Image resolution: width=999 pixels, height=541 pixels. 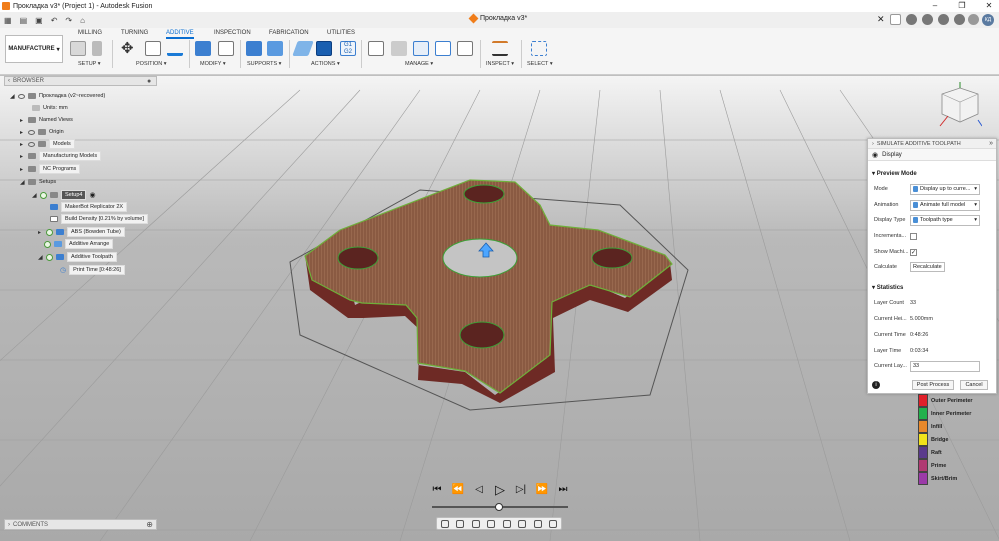 What do you see at coordinates (80, 524) in the screenshot?
I see `comments-panel: › COMMENTS ⊕` at bounding box center [80, 524].